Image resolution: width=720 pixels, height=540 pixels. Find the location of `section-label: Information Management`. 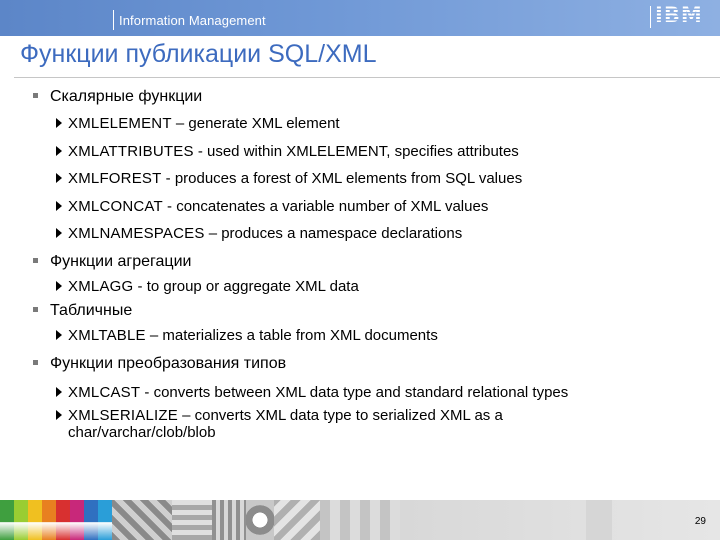

section-label: Information Management is located at coordinates (192, 20).